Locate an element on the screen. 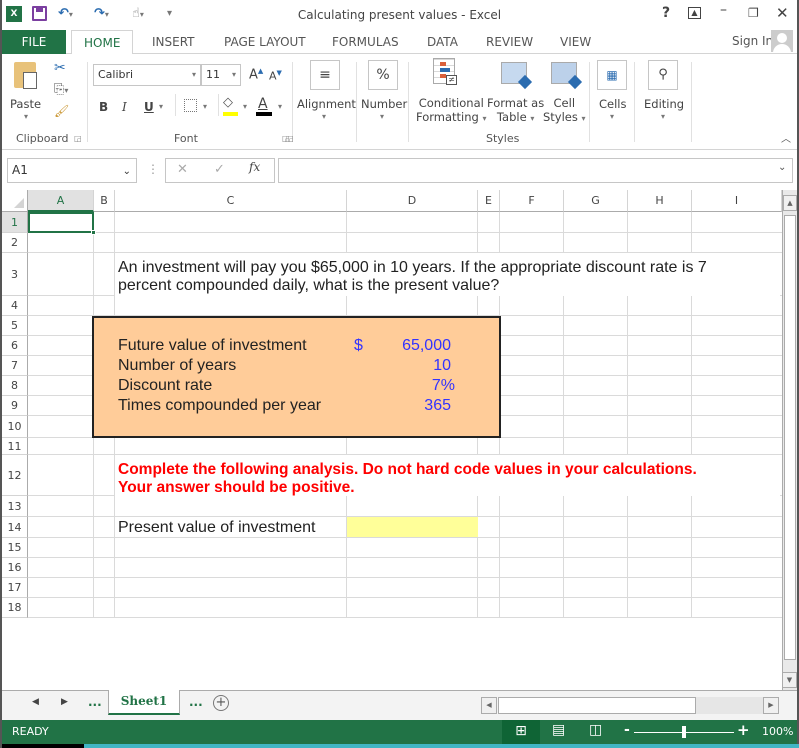 The height and width of the screenshot is (748, 799). row-header-3: 3 is located at coordinates (15, 274).